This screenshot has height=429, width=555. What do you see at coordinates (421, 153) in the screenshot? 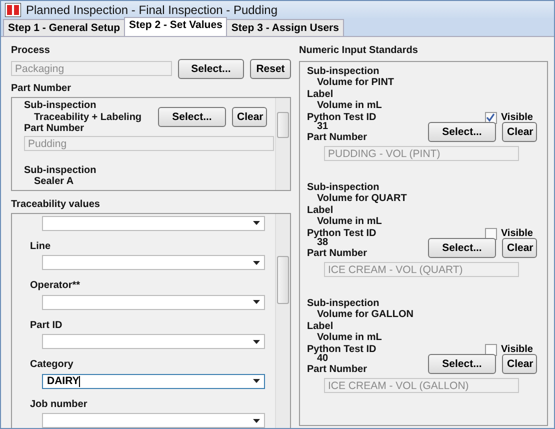
I see `part-number-field: PUDDING - VOL (PINT)` at bounding box center [421, 153].